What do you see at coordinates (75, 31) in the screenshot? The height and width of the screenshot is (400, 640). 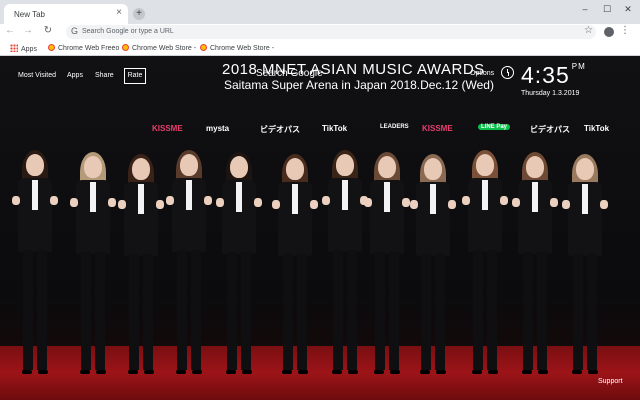 I see `google-g-icon: G` at bounding box center [75, 31].